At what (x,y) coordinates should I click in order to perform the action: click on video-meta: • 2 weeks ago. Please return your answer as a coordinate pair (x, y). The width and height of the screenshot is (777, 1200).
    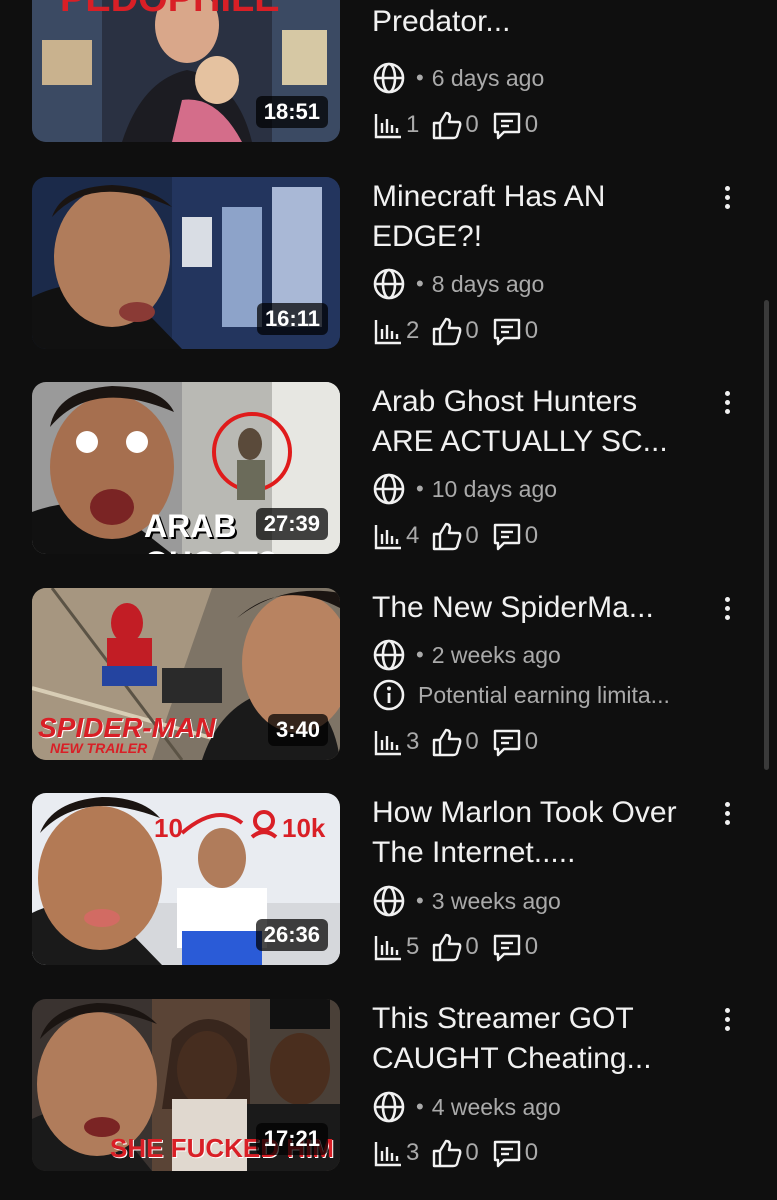
    Looking at the image, I should click on (466, 655).